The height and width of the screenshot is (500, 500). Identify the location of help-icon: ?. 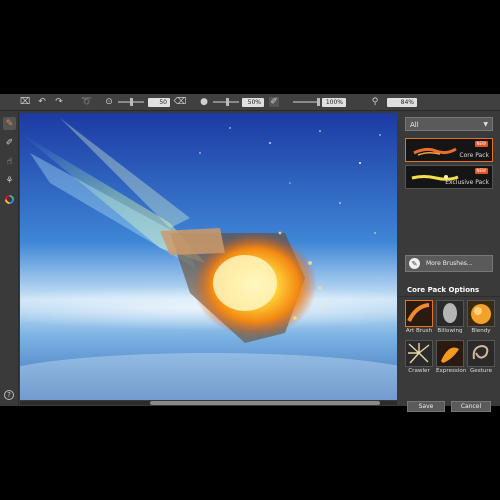
(9, 395).